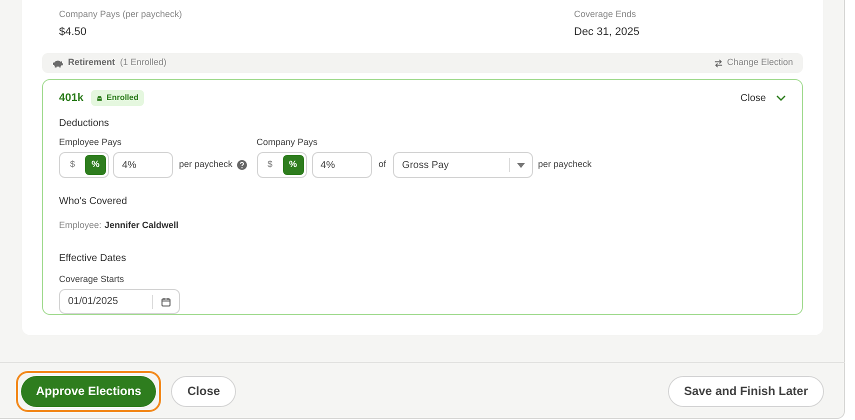  What do you see at coordinates (763, 98) in the screenshot?
I see `collapse-toggle: Close` at bounding box center [763, 98].